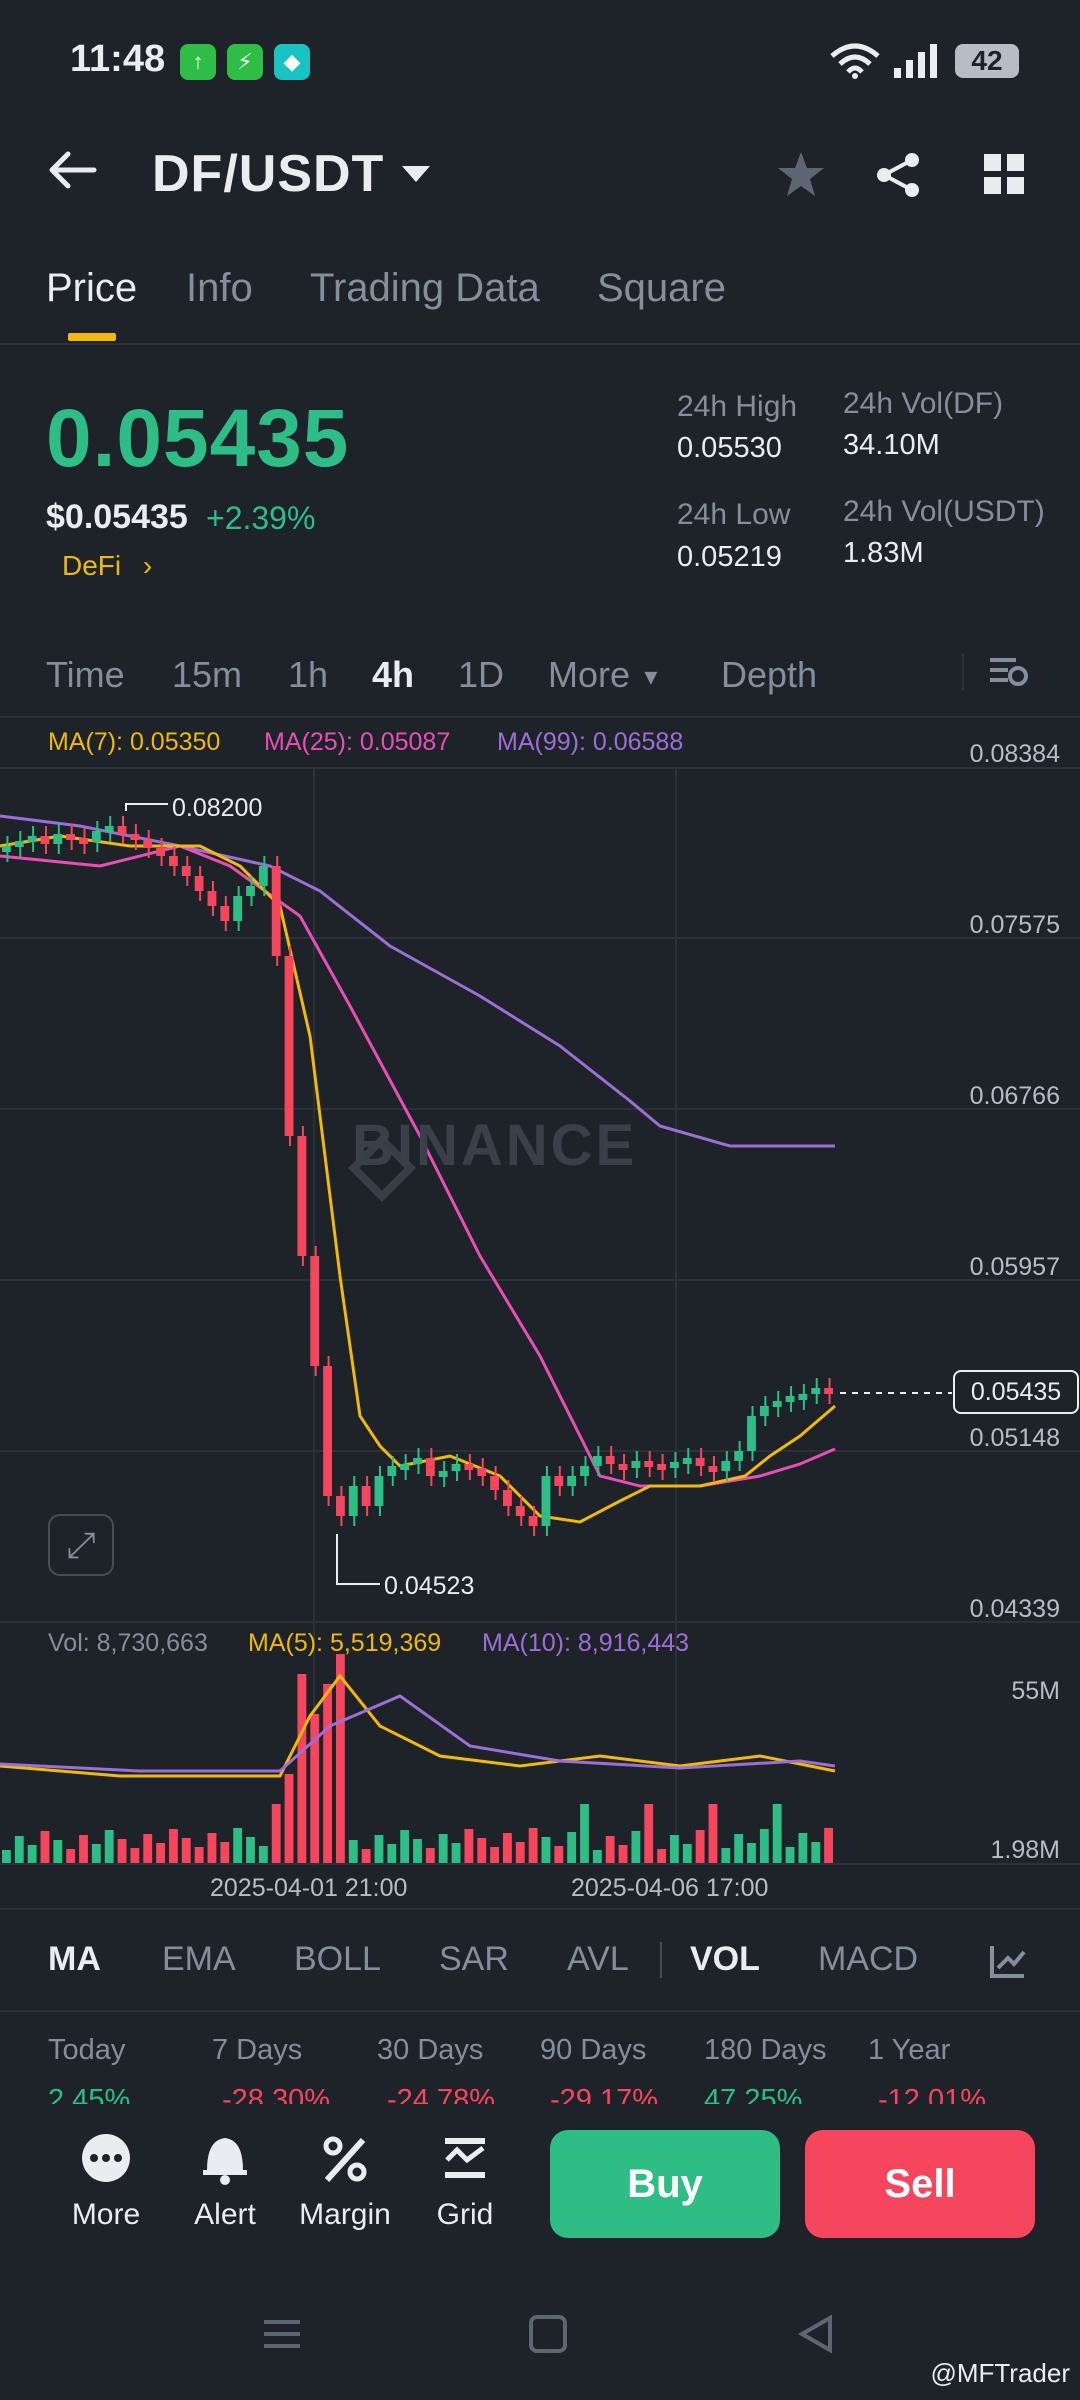 The image size is (1080, 2400). What do you see at coordinates (81, 1545) in the screenshot?
I see `expand-chart-icon: ⤢` at bounding box center [81, 1545].